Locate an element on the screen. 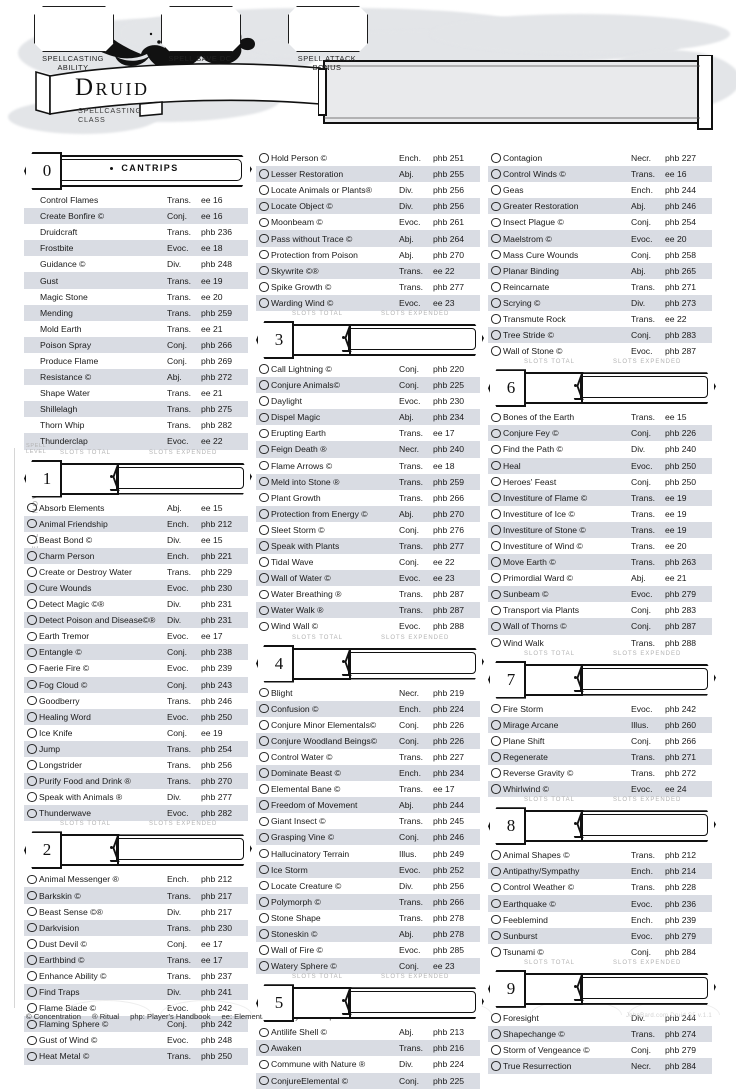  spell-row: Commune with Nature ® Div. phb 224 is located at coordinates (368, 1064).